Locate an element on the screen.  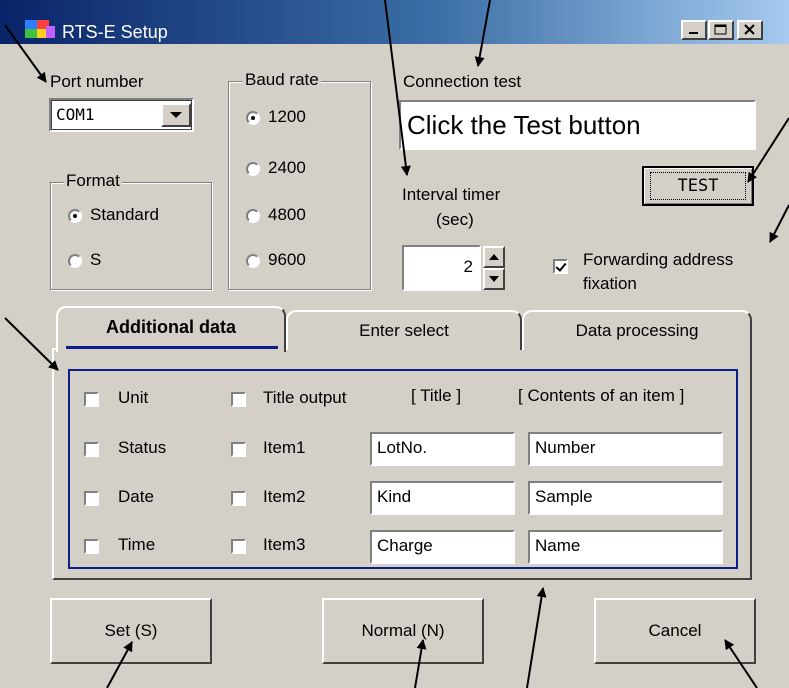
close-button is located at coordinates (750, 30).